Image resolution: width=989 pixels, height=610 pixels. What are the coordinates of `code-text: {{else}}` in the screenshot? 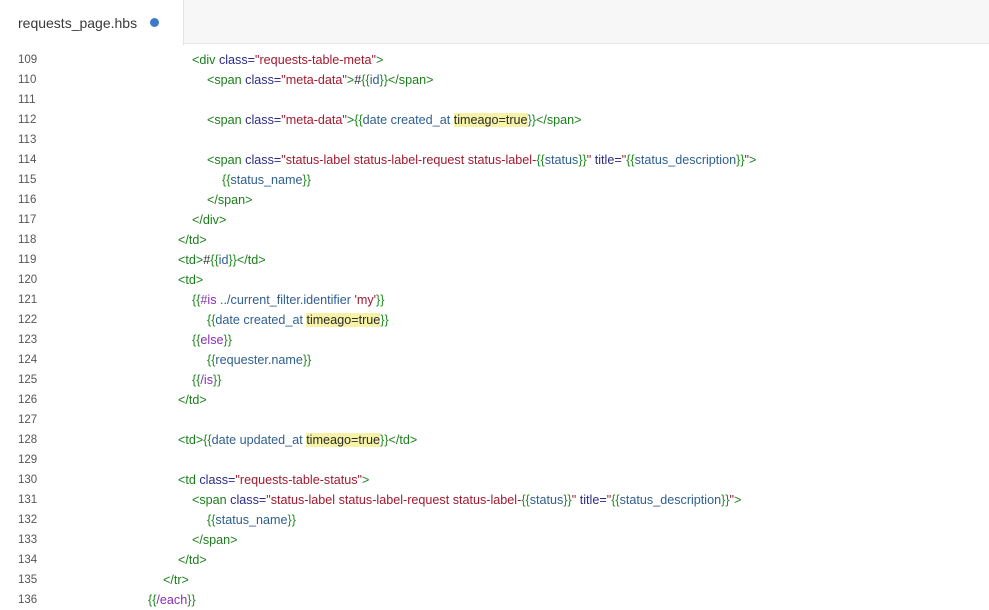 It's located at (212, 340).